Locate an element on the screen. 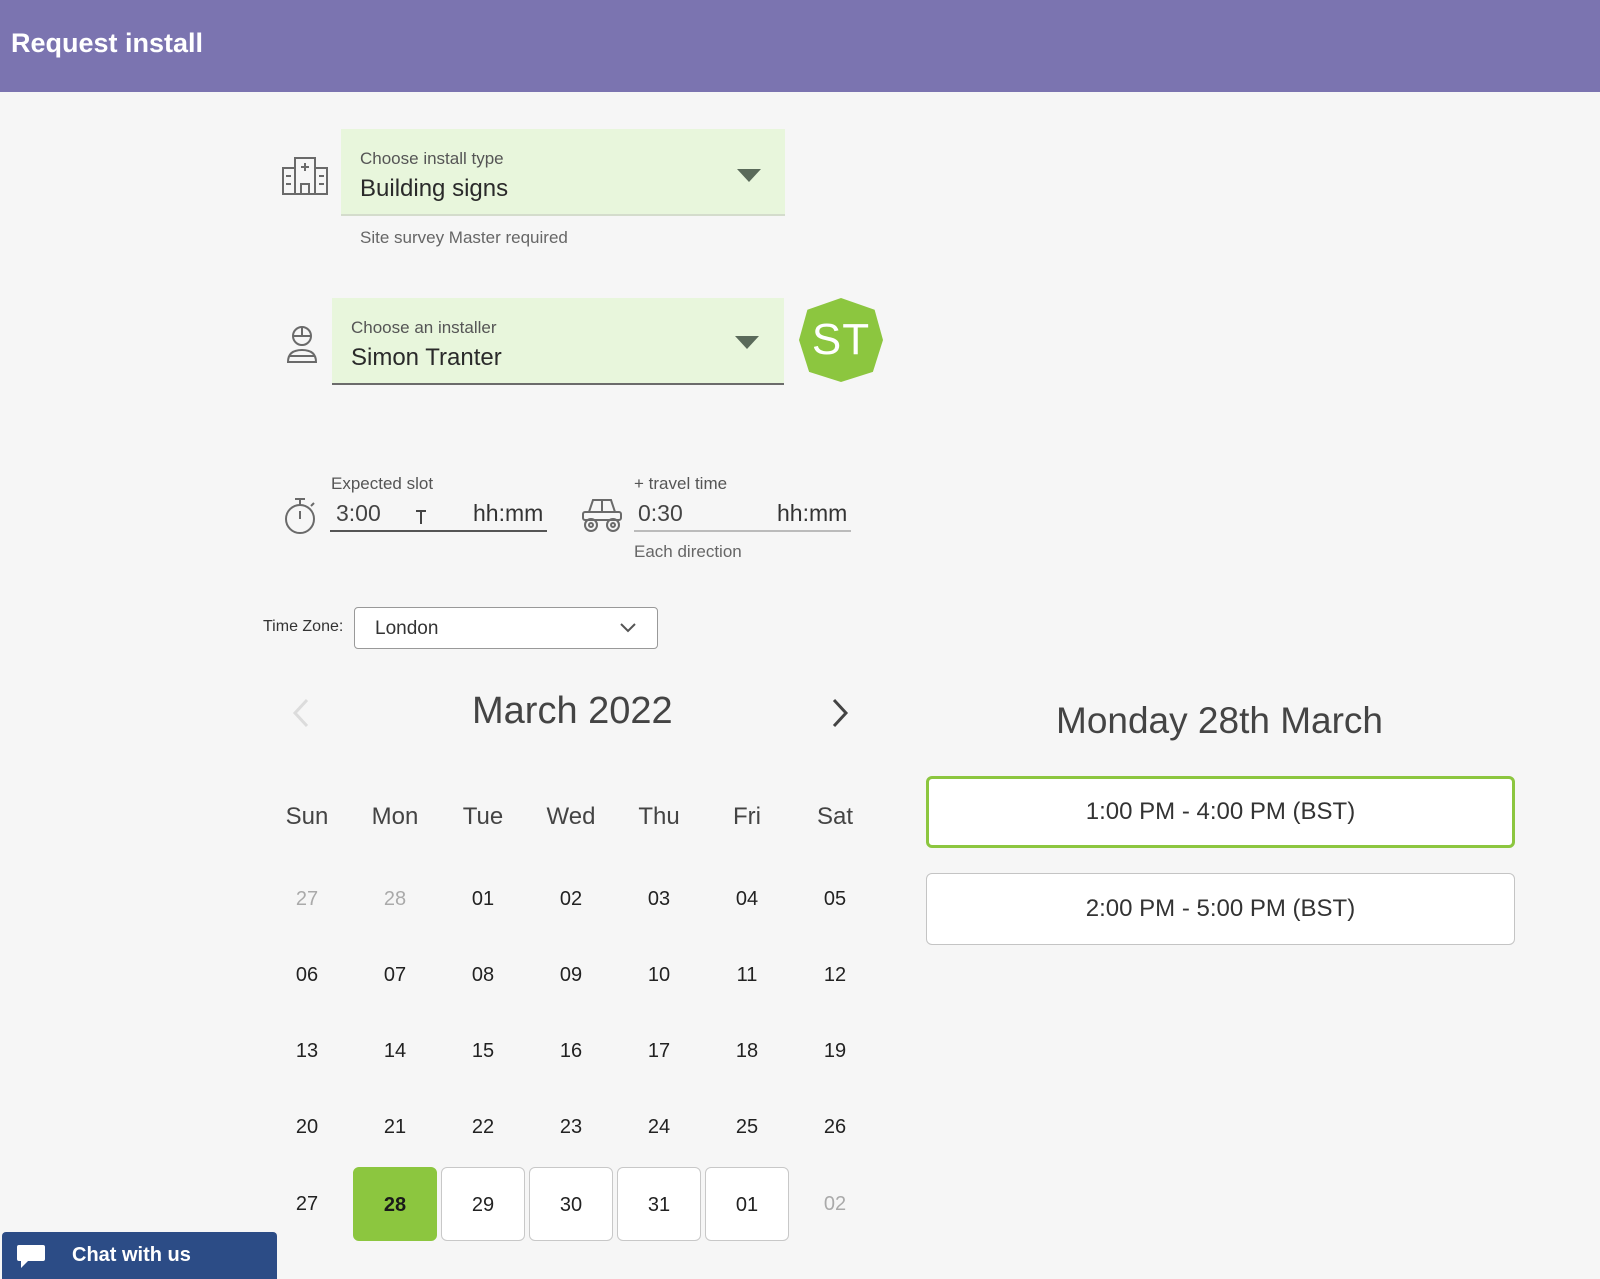 The image size is (1600, 1279). install-type-value: Building signs is located at coordinates (434, 188).